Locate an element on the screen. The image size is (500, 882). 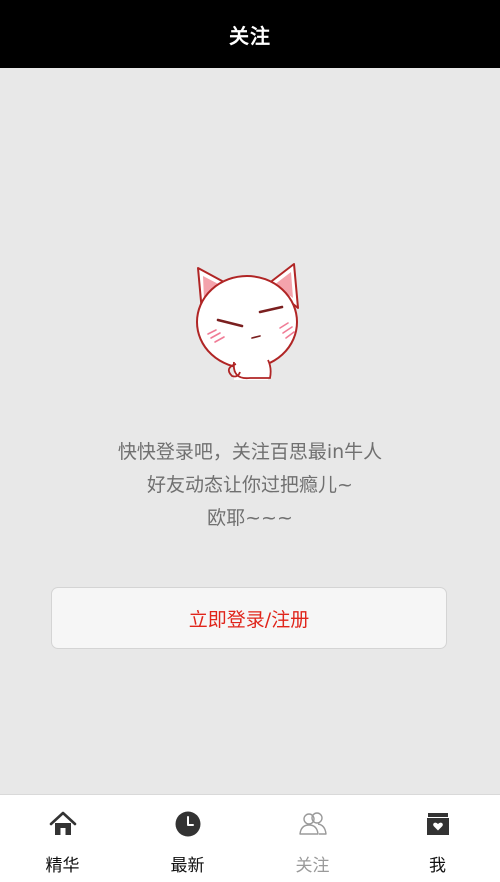
tab-label-latest: 最新 is located at coordinates (187, 866).